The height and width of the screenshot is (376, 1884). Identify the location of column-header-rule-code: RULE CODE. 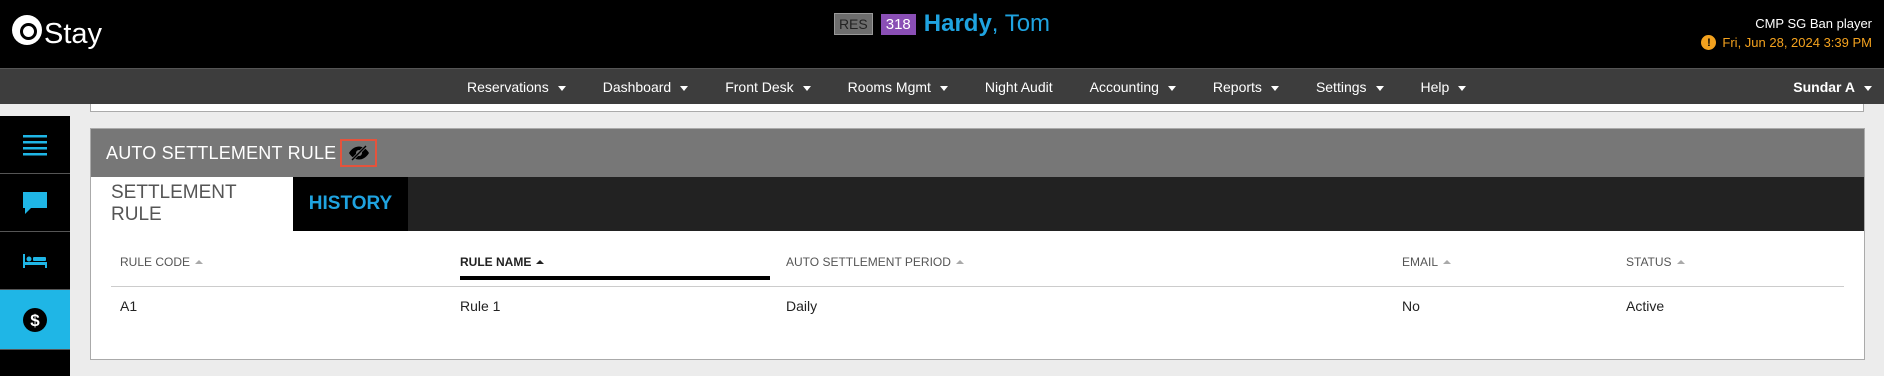
(162, 262).